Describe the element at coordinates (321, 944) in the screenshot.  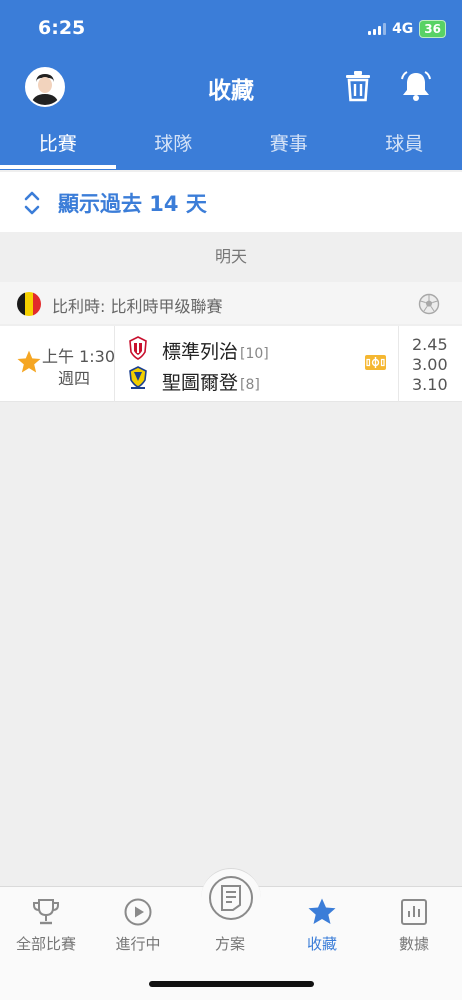
I see `nav-label: 收藏` at that location.